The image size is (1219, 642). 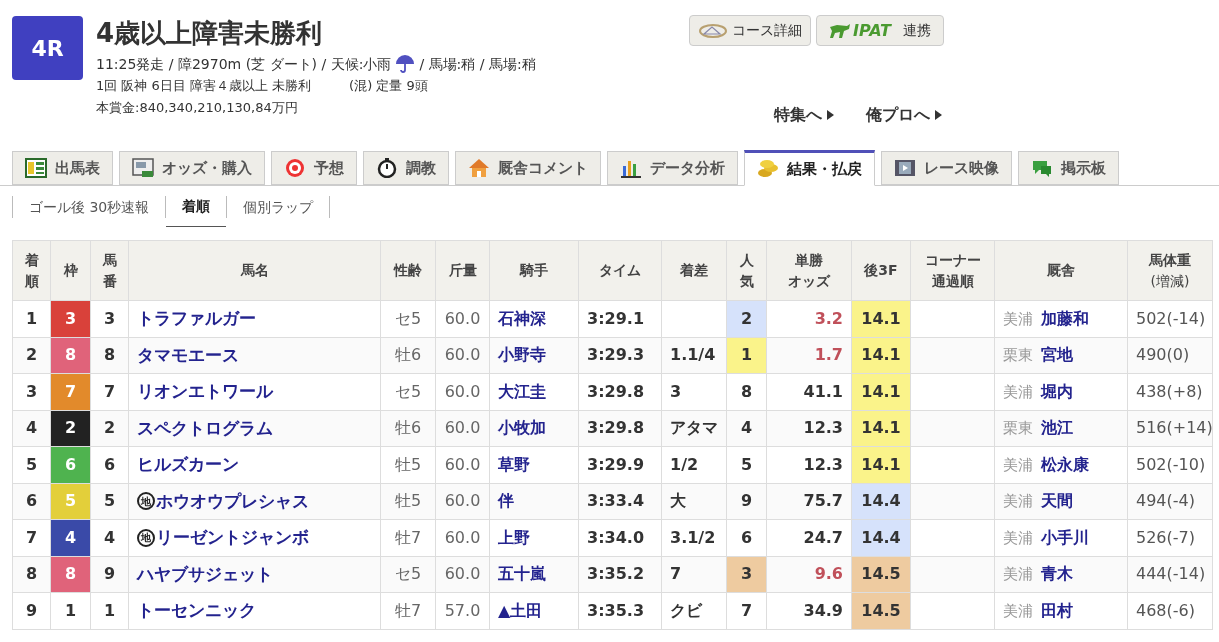 What do you see at coordinates (768, 169) in the screenshot?
I see `coins-icon` at bounding box center [768, 169].